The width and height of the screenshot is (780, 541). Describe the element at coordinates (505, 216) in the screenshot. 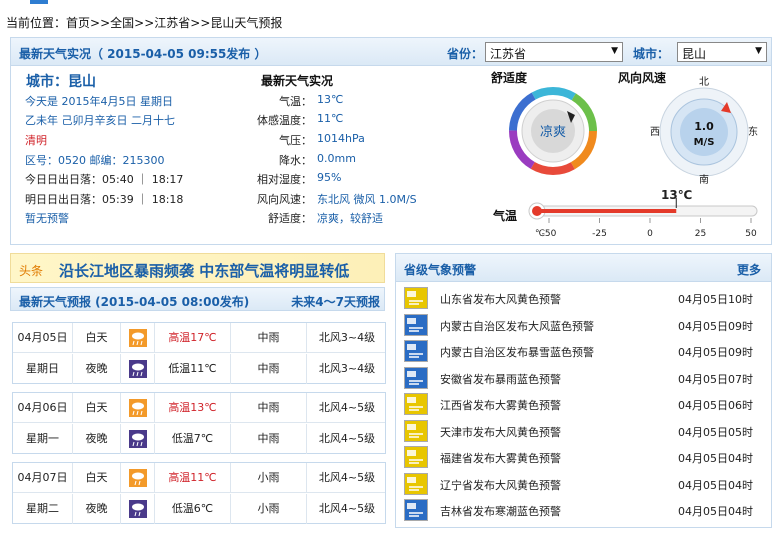

I see `temp-gauge-label: 气温` at that location.